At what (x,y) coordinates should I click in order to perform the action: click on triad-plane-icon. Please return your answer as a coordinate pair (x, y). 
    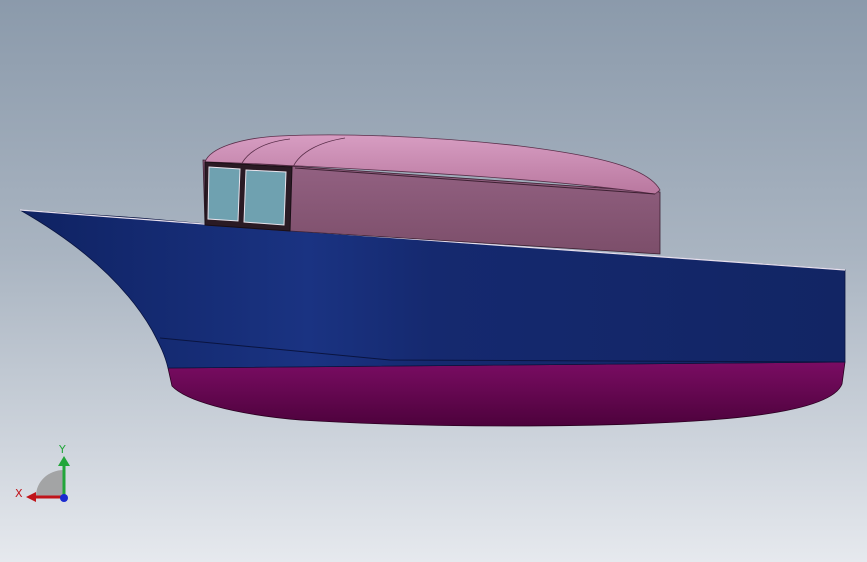
    Looking at the image, I should click on (50, 483).